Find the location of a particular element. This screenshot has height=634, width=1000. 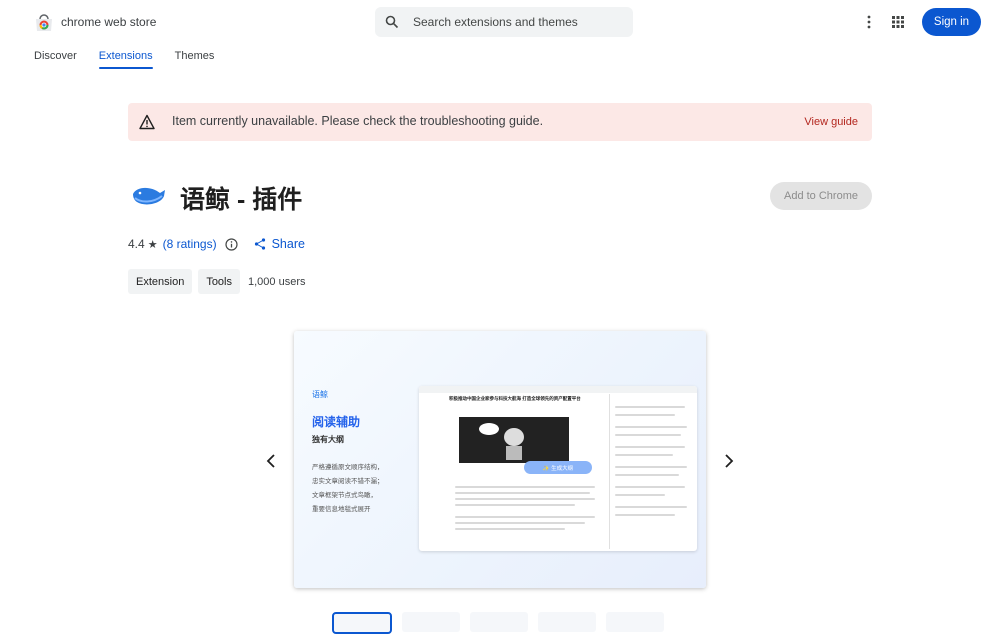

rating-row: 4.4 ★ (8 ratings) Share is located at coordinates (216, 244).